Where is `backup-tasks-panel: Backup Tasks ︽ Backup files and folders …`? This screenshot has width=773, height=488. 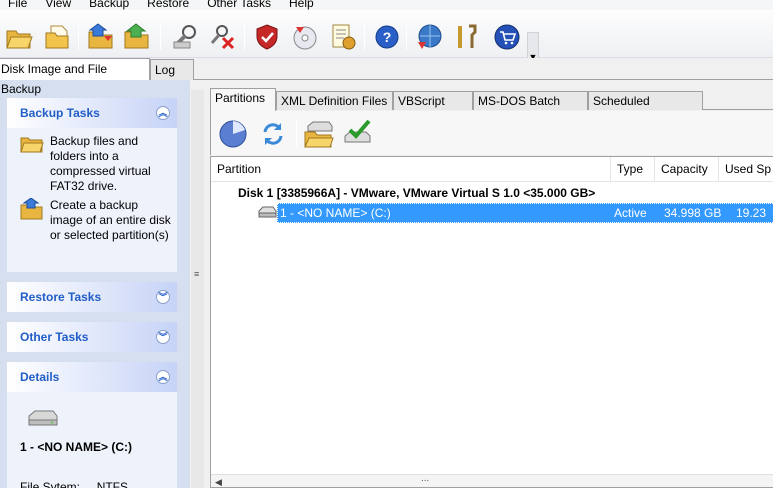 backup-tasks-panel: Backup Tasks ︽ Backup files and folders … is located at coordinates (92, 185).